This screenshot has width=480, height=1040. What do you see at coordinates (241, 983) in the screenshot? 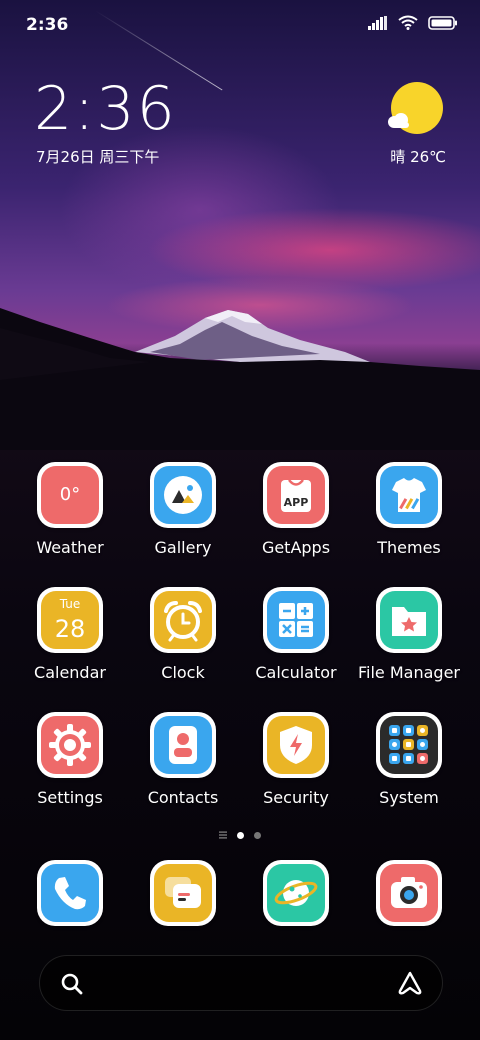
I see `search-bar` at bounding box center [241, 983].